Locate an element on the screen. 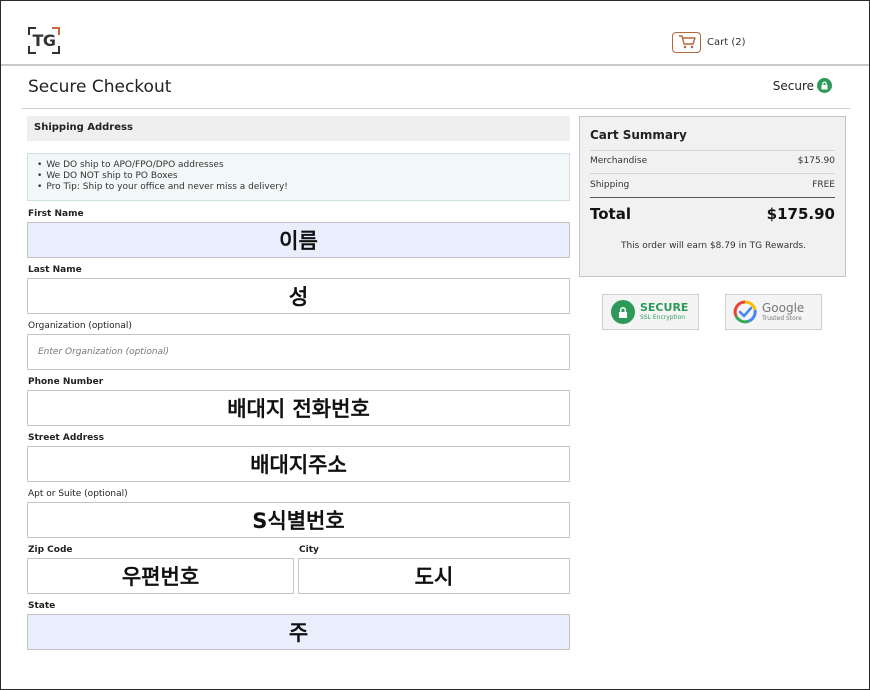  state-value: 주 is located at coordinates (298, 633).